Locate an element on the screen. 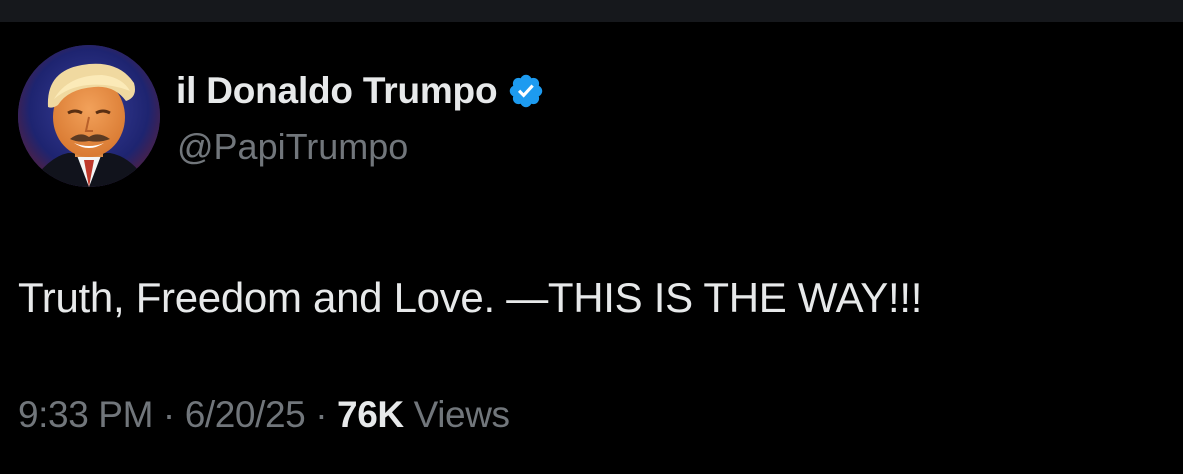 The width and height of the screenshot is (1183, 474). tweet-meta: 9:33 PM · 6/20/25 · 76K Views is located at coordinates (264, 415).